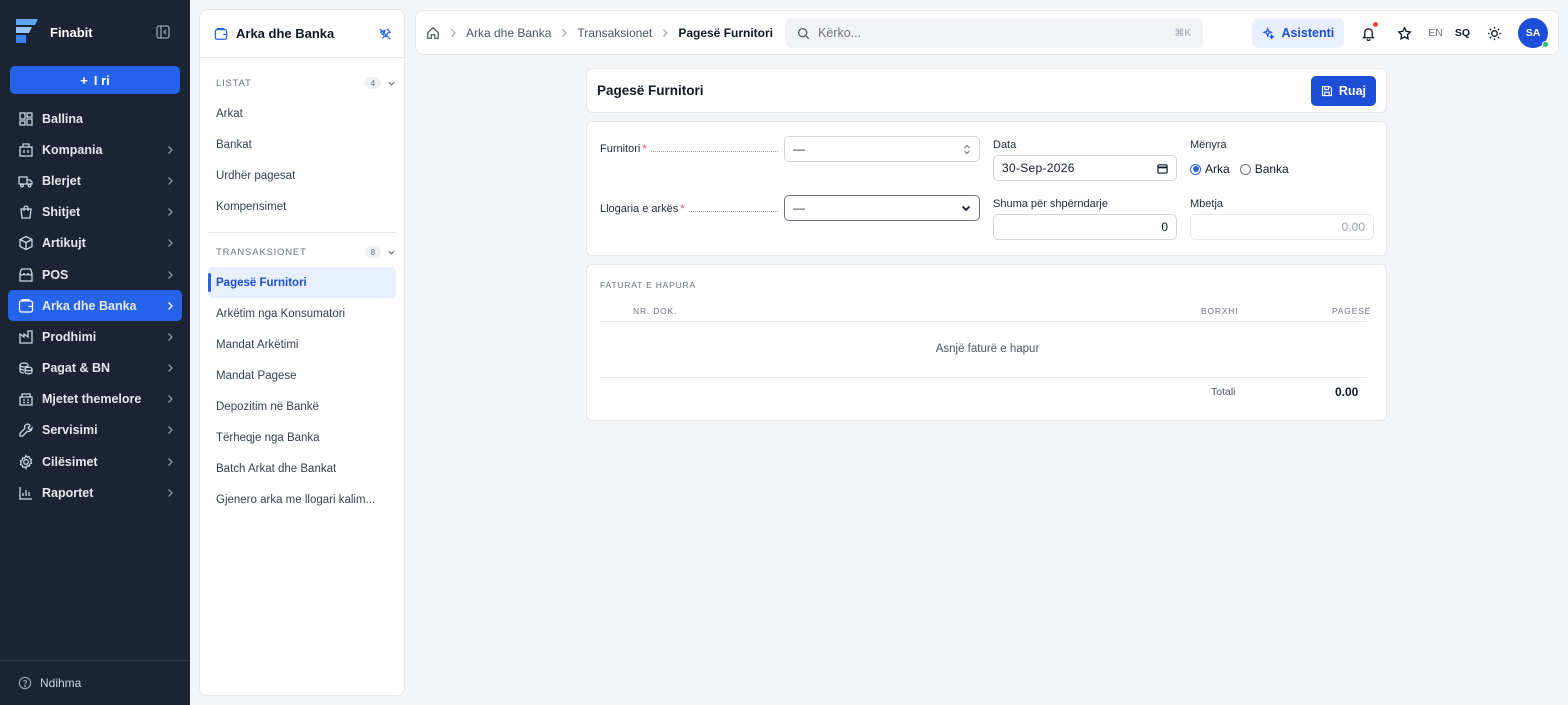  I want to click on search-box: ⌘K, so click(994, 33).